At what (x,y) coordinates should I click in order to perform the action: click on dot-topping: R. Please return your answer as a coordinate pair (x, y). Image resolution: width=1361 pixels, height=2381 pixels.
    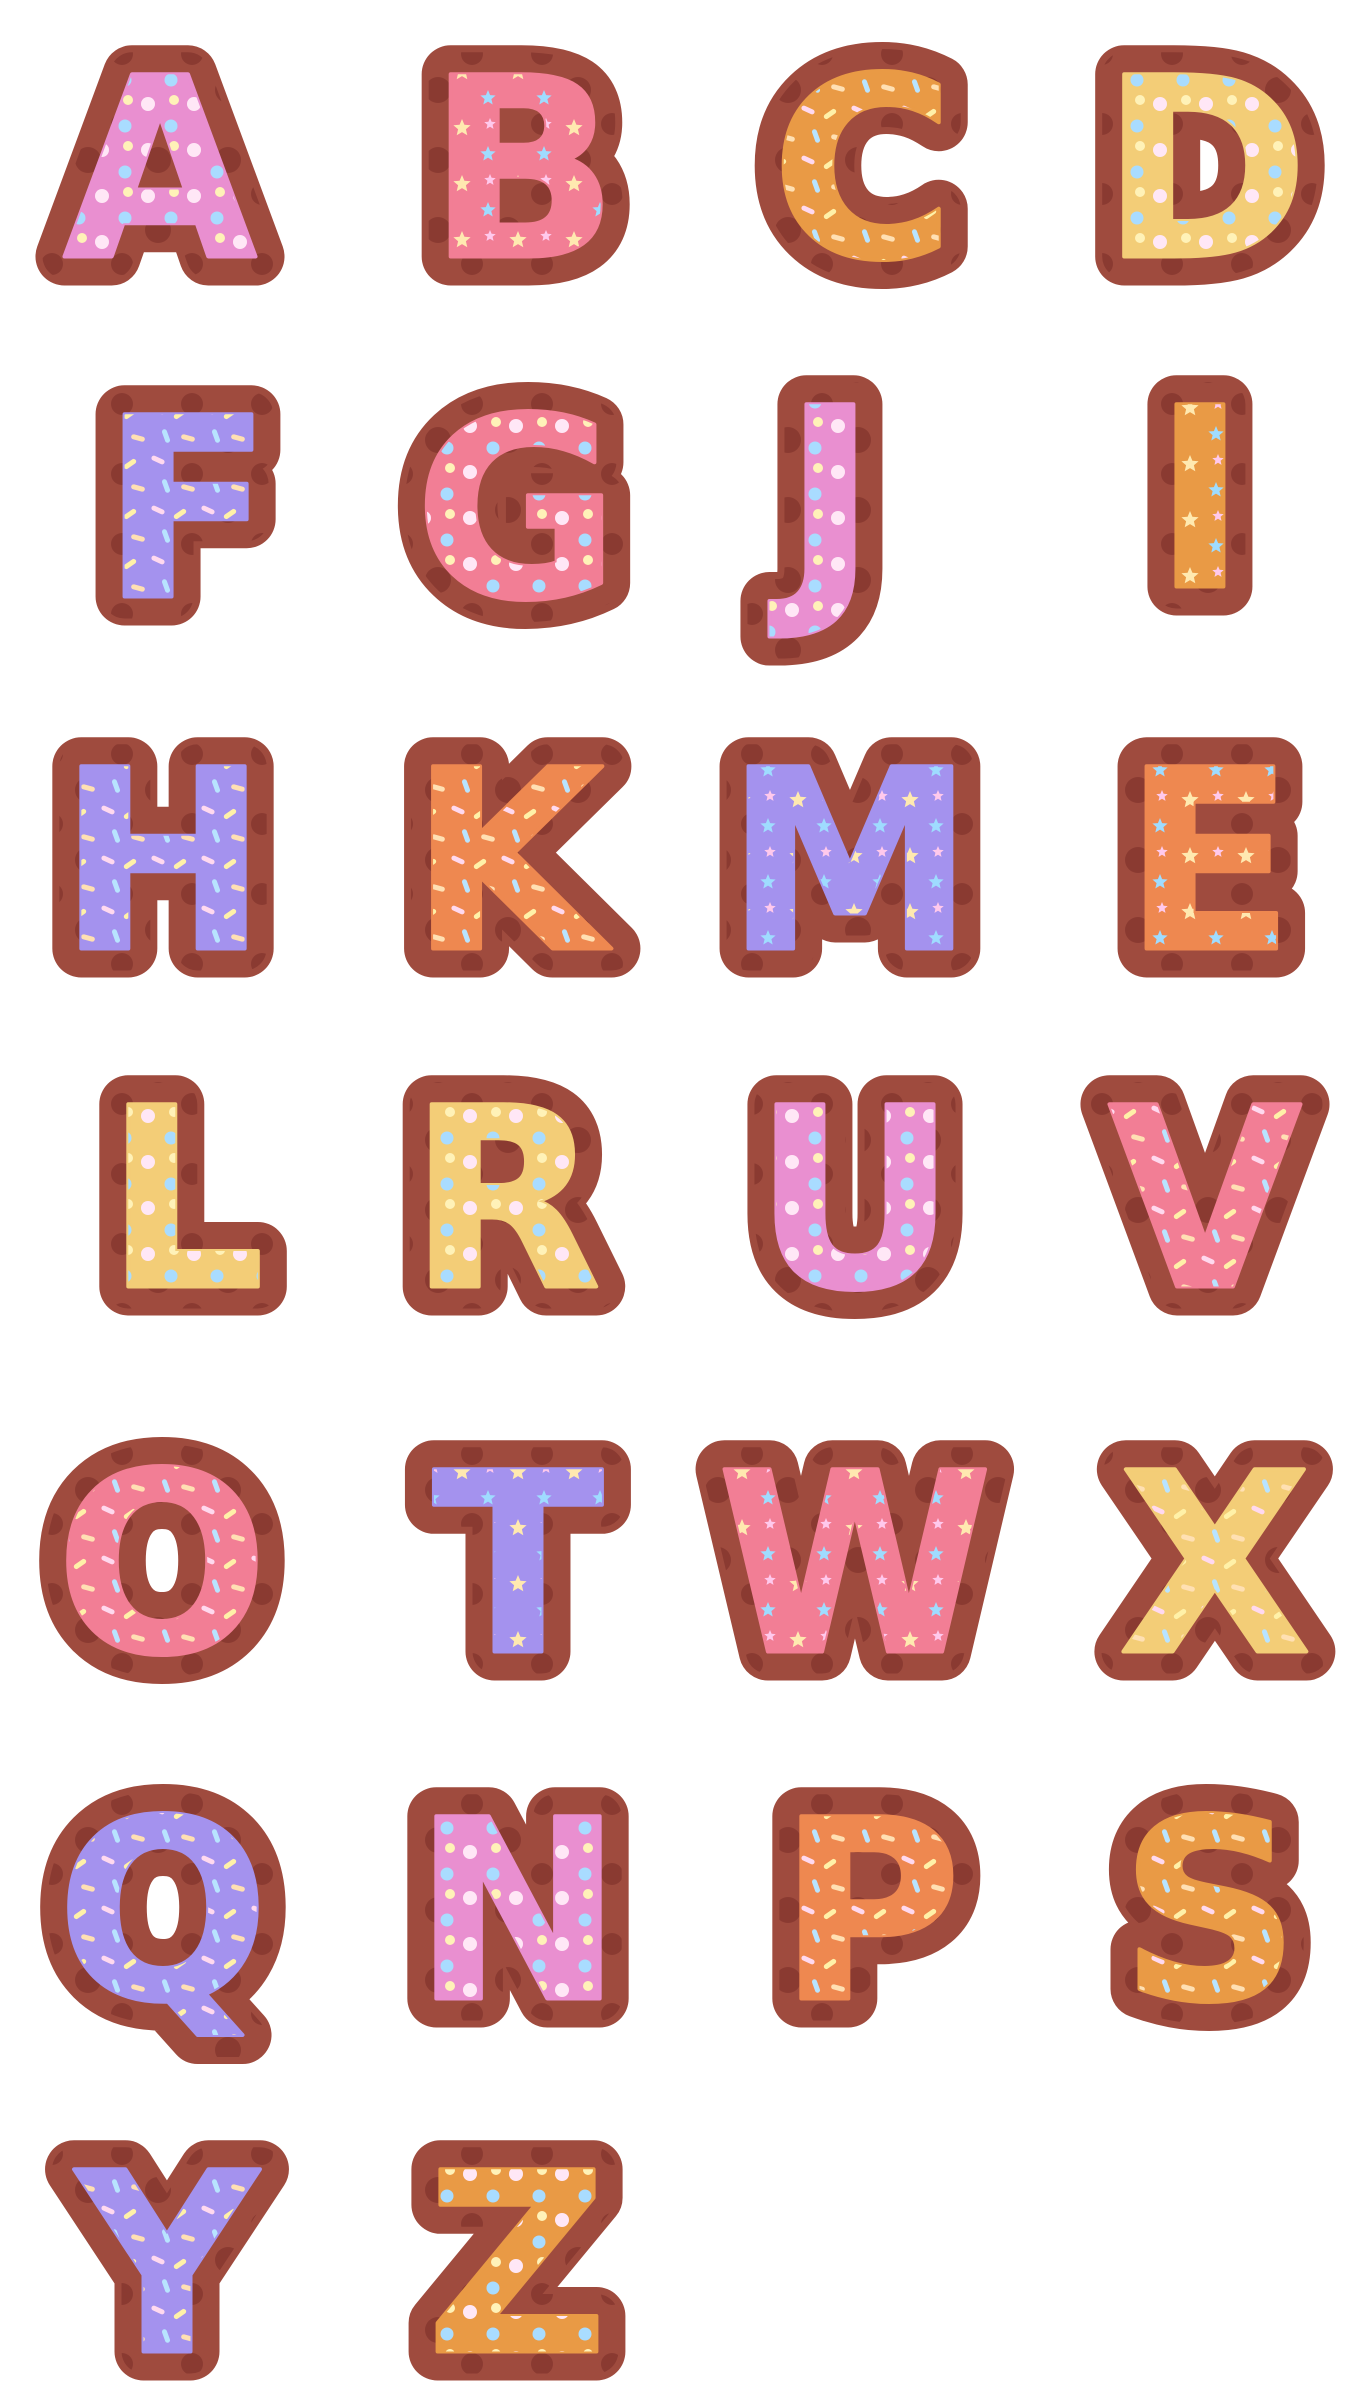
    Looking at the image, I should click on (505, 1200).